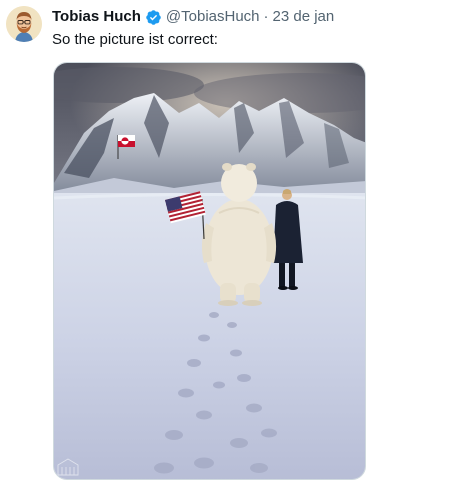  Describe the element at coordinates (135, 39) in the screenshot. I see `tweet-text: So the picture ist correct:` at that location.